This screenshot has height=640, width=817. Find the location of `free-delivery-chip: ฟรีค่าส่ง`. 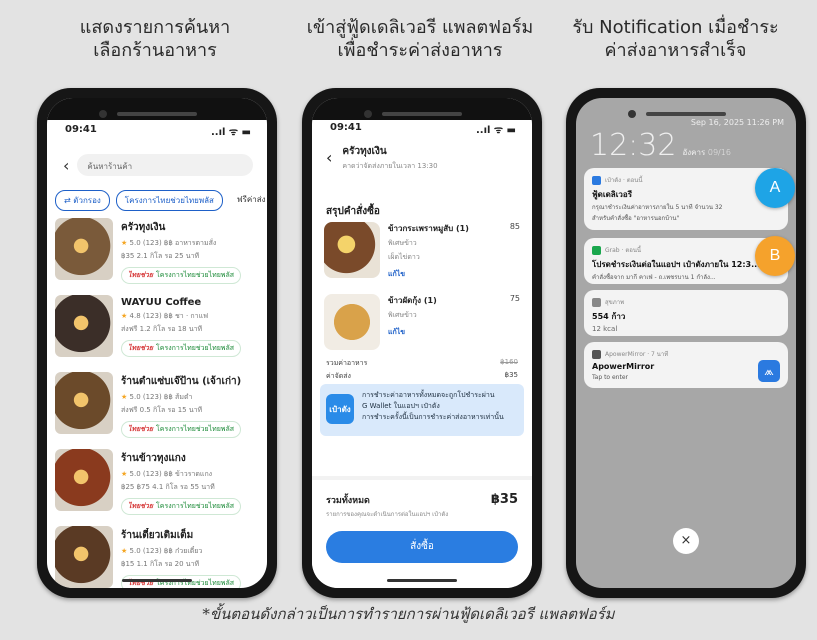

free-delivery-chip: ฟรีค่าส่ง is located at coordinates (247, 200).